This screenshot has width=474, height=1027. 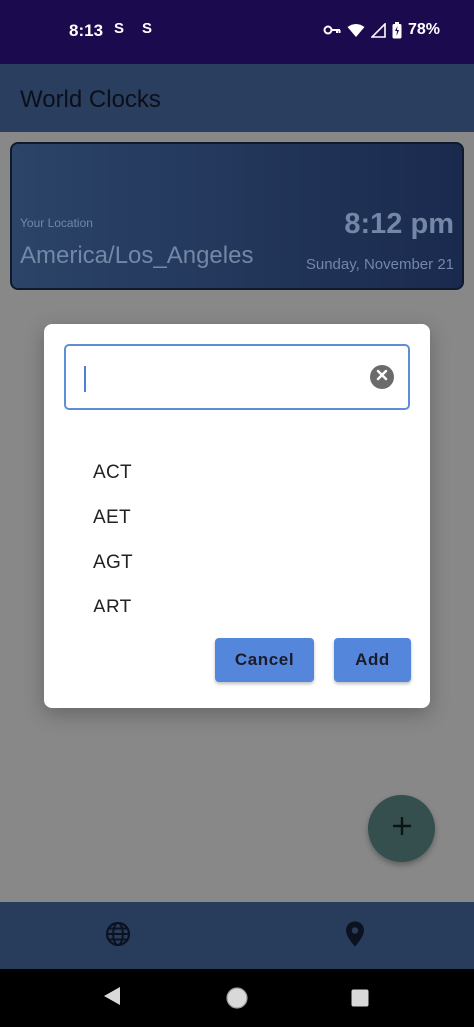 I want to click on add-clock-fab, so click(x=401, y=828).